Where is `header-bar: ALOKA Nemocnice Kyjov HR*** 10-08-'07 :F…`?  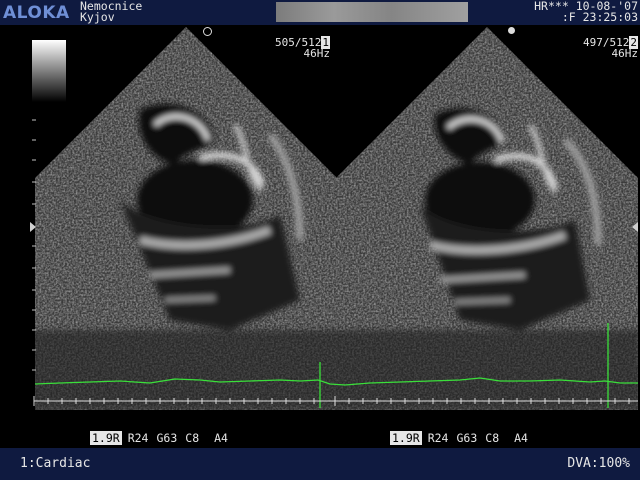
header-bar: ALOKA Nemocnice Kyjov HR*** 10-08-'07 :F… is located at coordinates (320, 12).